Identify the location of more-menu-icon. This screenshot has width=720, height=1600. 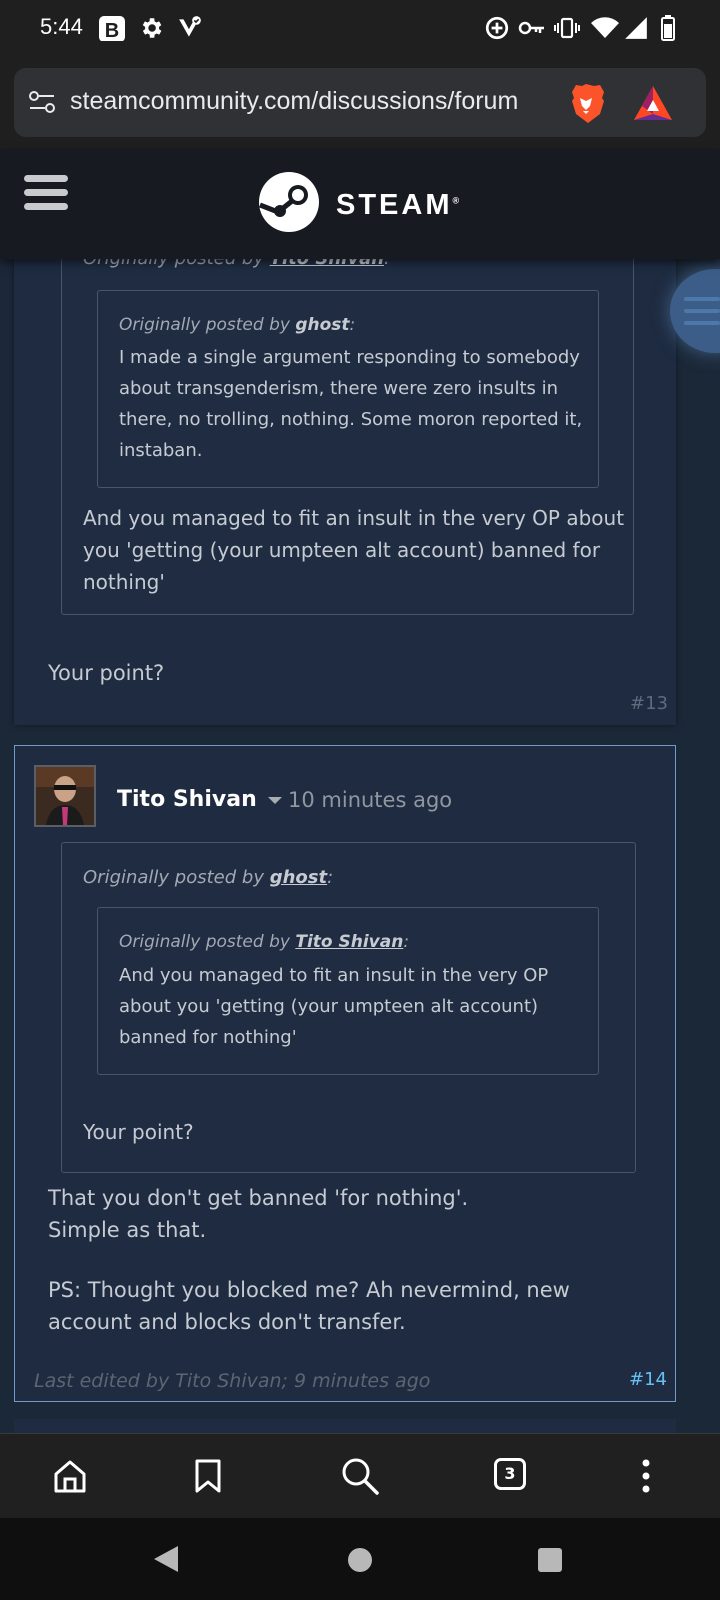
(646, 1476).